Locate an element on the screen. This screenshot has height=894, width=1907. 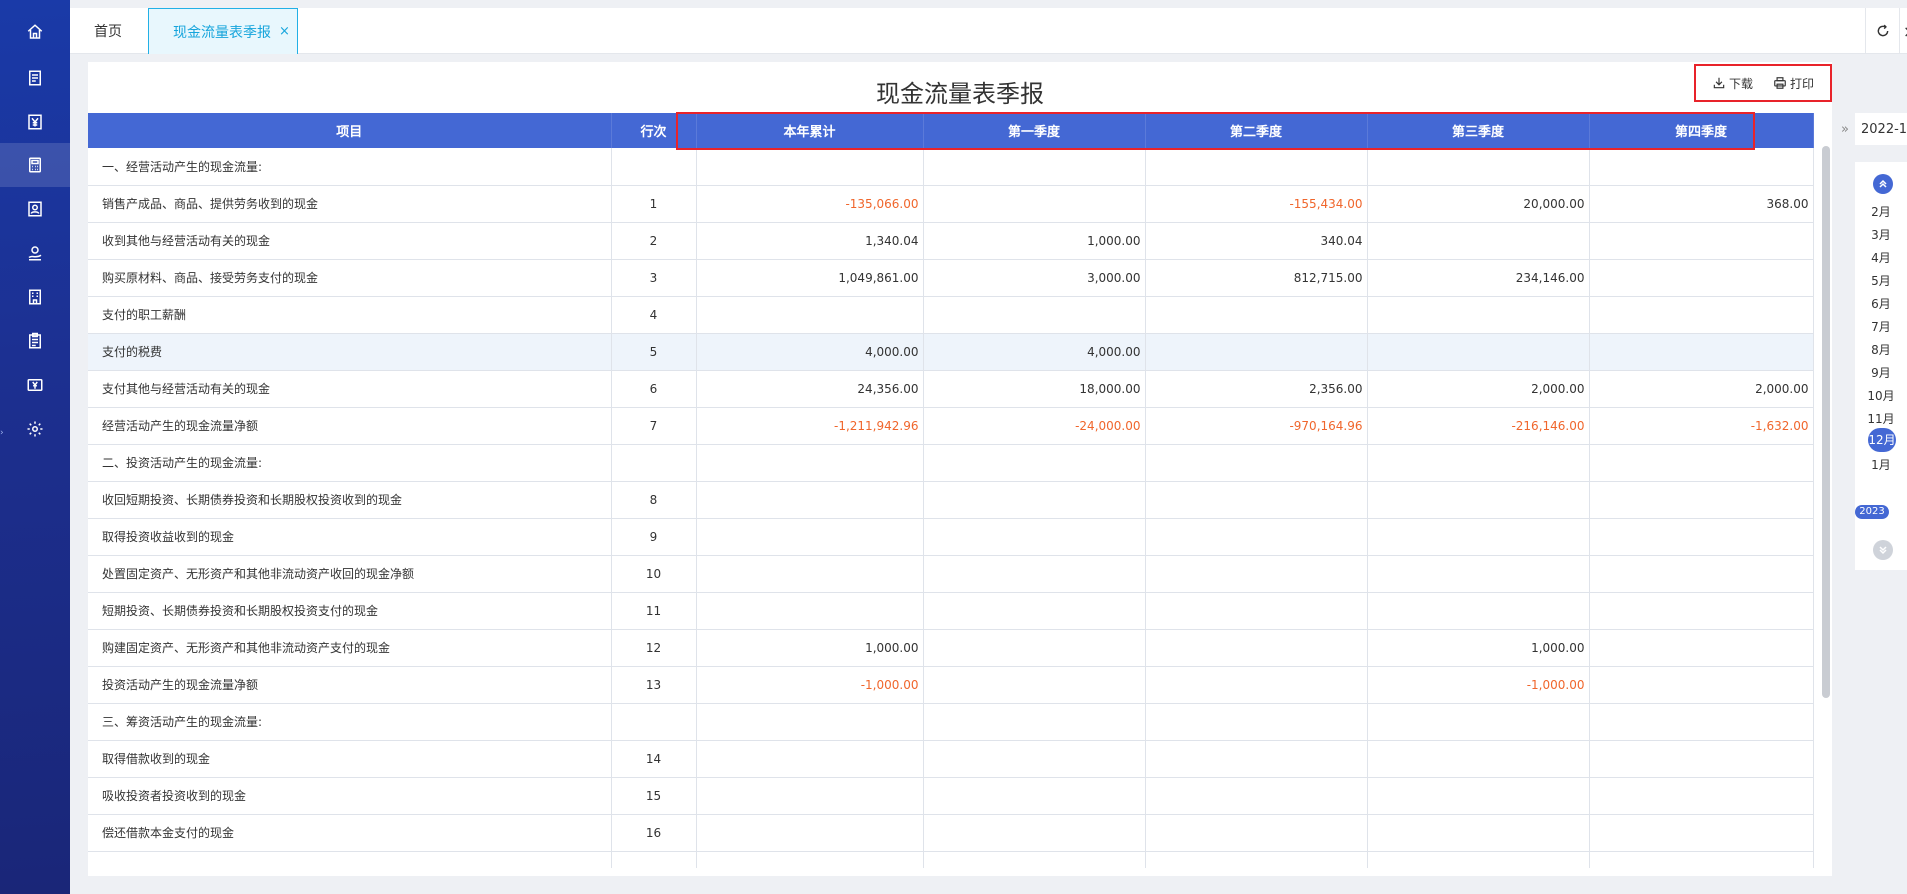
refresh-button is located at coordinates (1882, 31).